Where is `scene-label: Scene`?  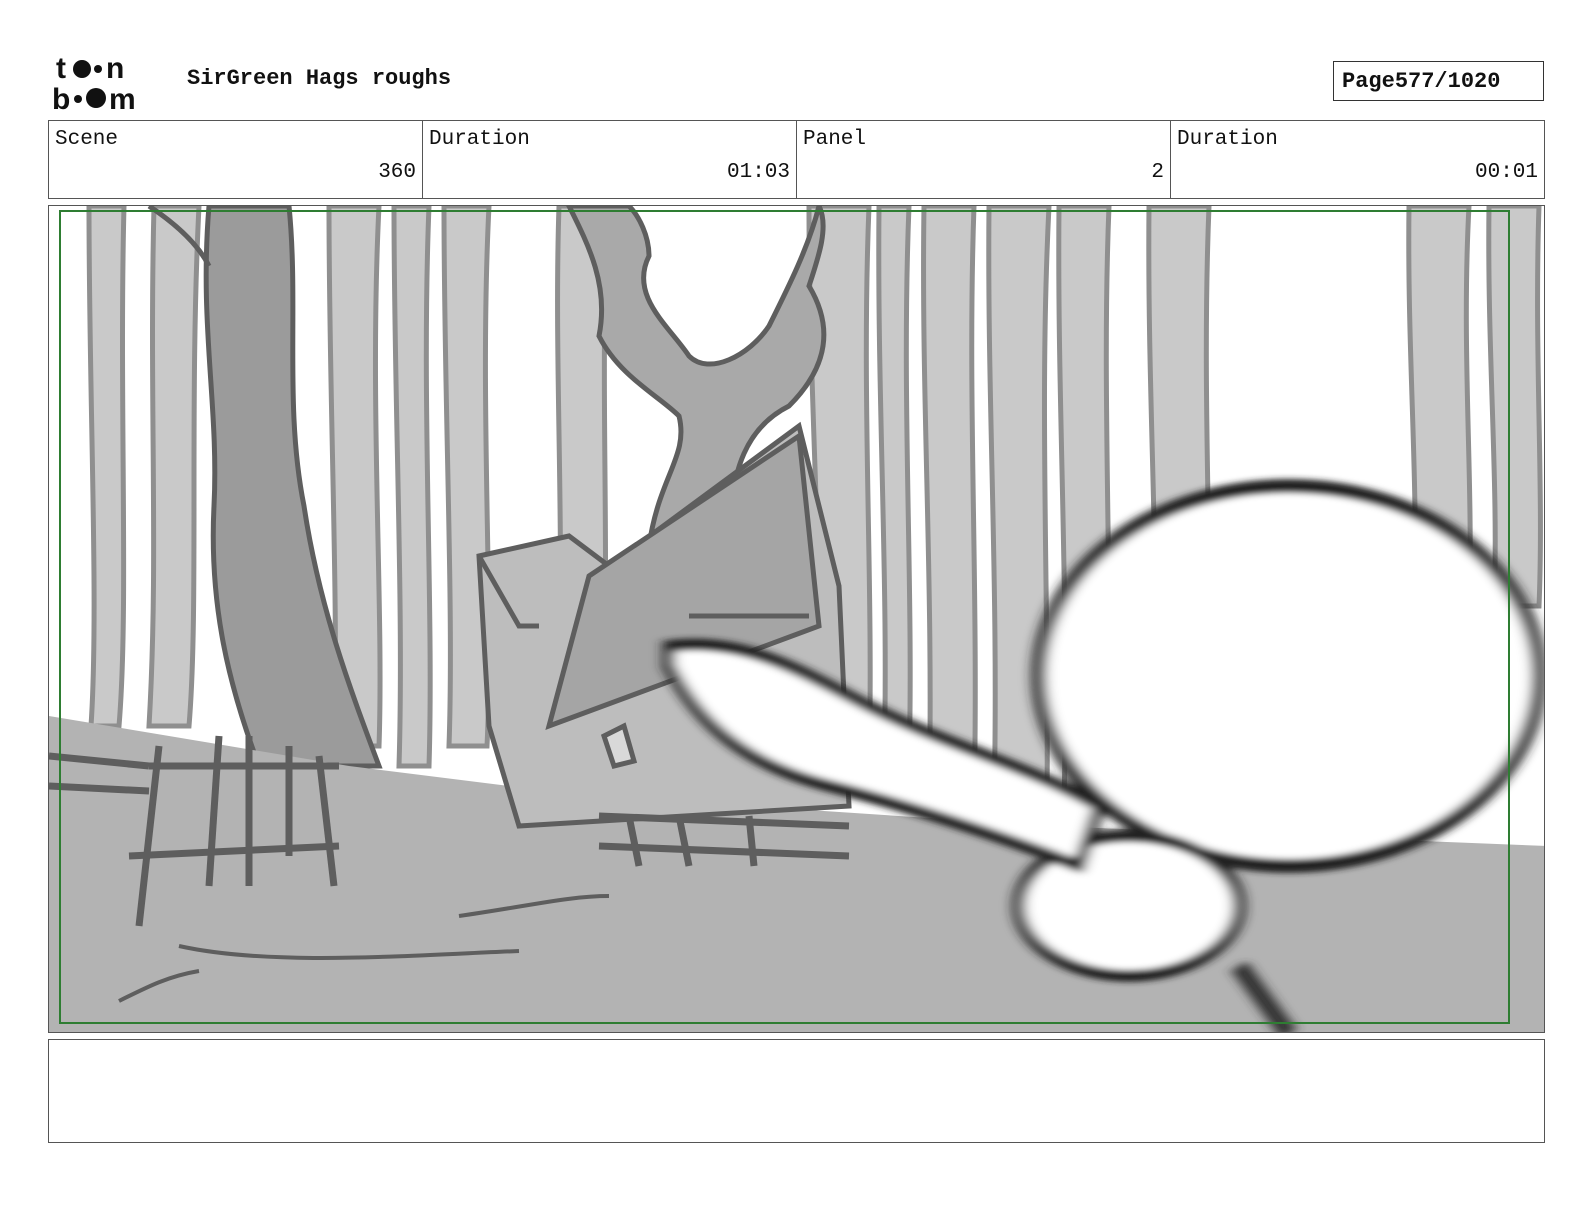
scene-label: Scene is located at coordinates (87, 139).